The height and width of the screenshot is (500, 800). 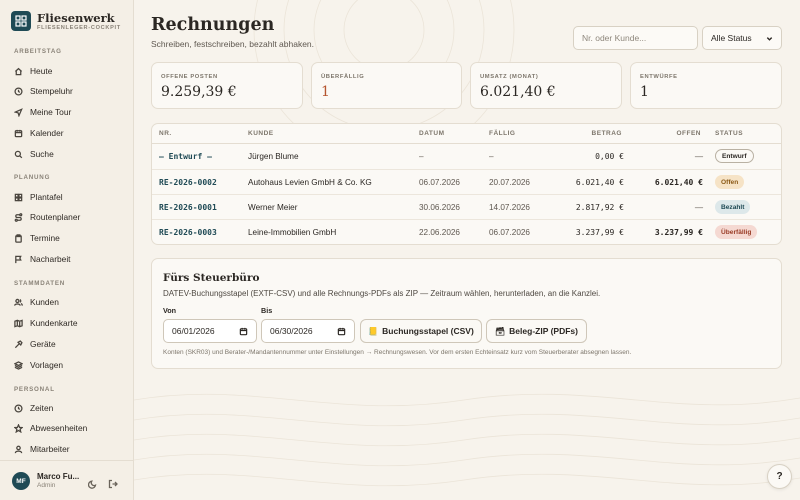 What do you see at coordinates (273, 207) in the screenshot?
I see `customer-name: Werner Meier` at bounding box center [273, 207].